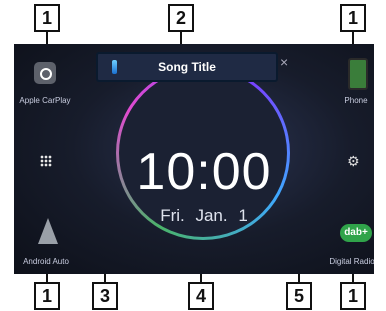  Describe the element at coordinates (284, 62) in the screenshot. I see `close-icon: ×` at that location.